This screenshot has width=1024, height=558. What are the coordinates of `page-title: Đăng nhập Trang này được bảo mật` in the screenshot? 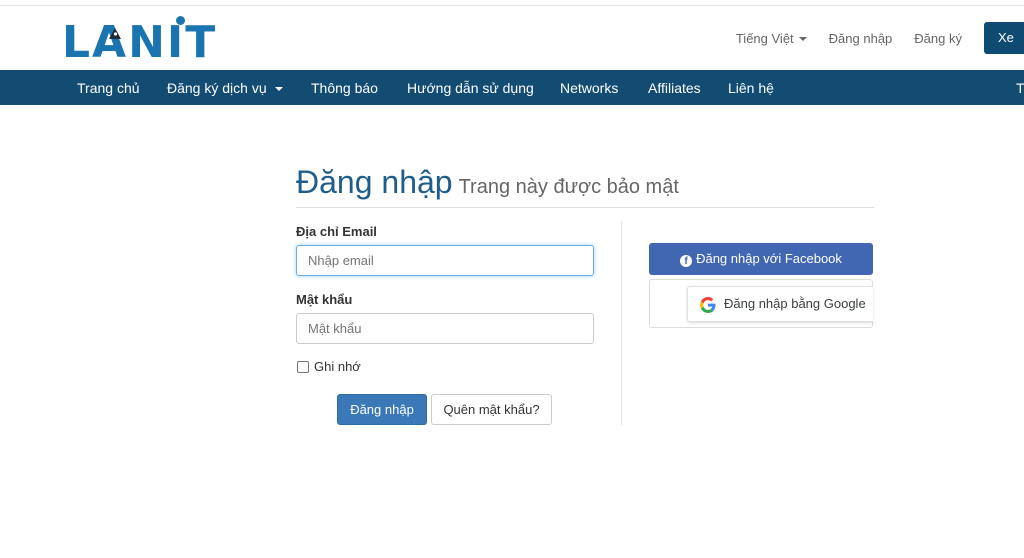 It's located at (487, 182).